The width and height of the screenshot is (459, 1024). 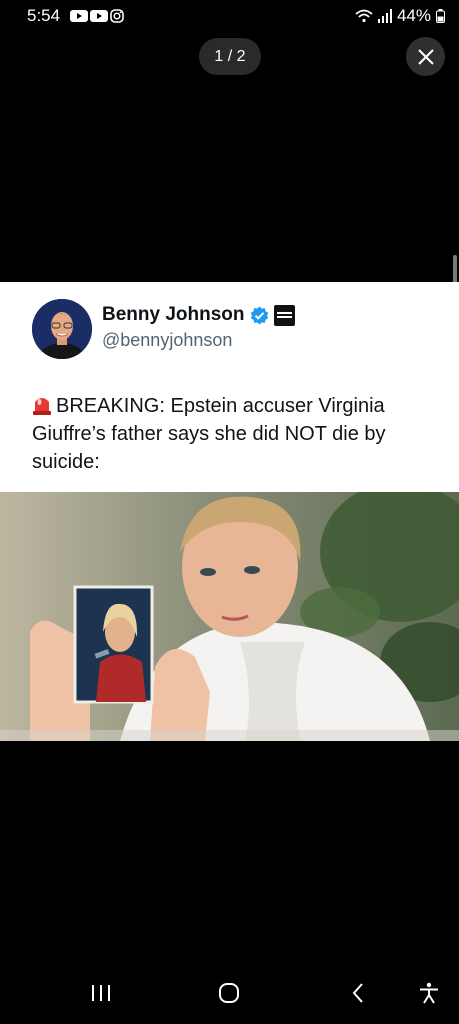 I want to click on affiliation-logo-icon, so click(x=284, y=315).